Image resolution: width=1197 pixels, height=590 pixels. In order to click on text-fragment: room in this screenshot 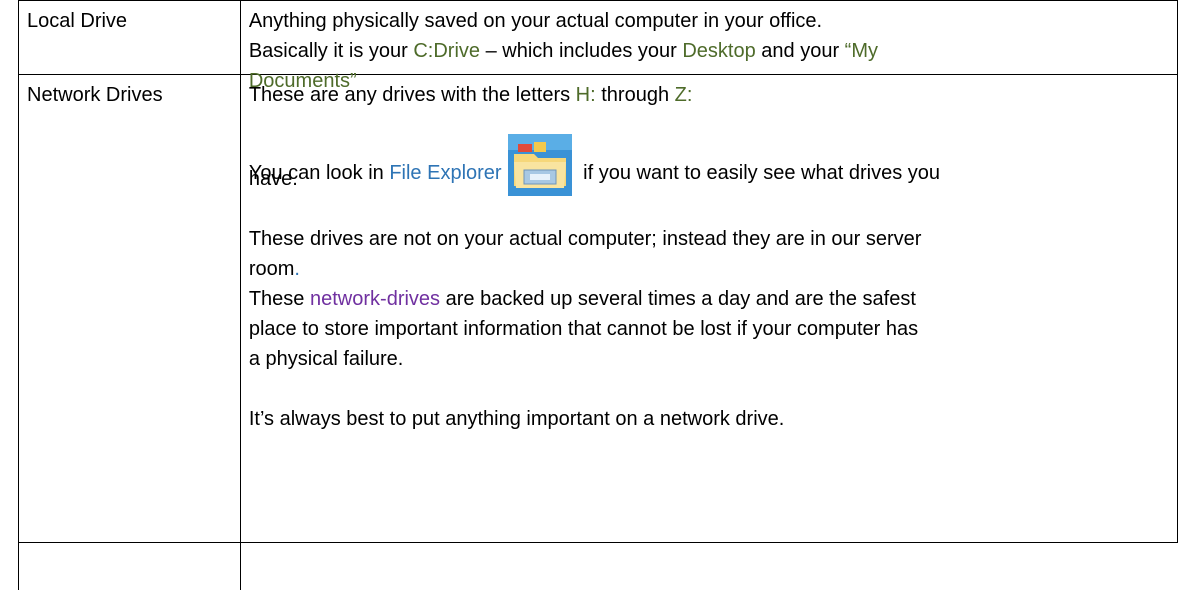, I will do `click(271, 269)`.